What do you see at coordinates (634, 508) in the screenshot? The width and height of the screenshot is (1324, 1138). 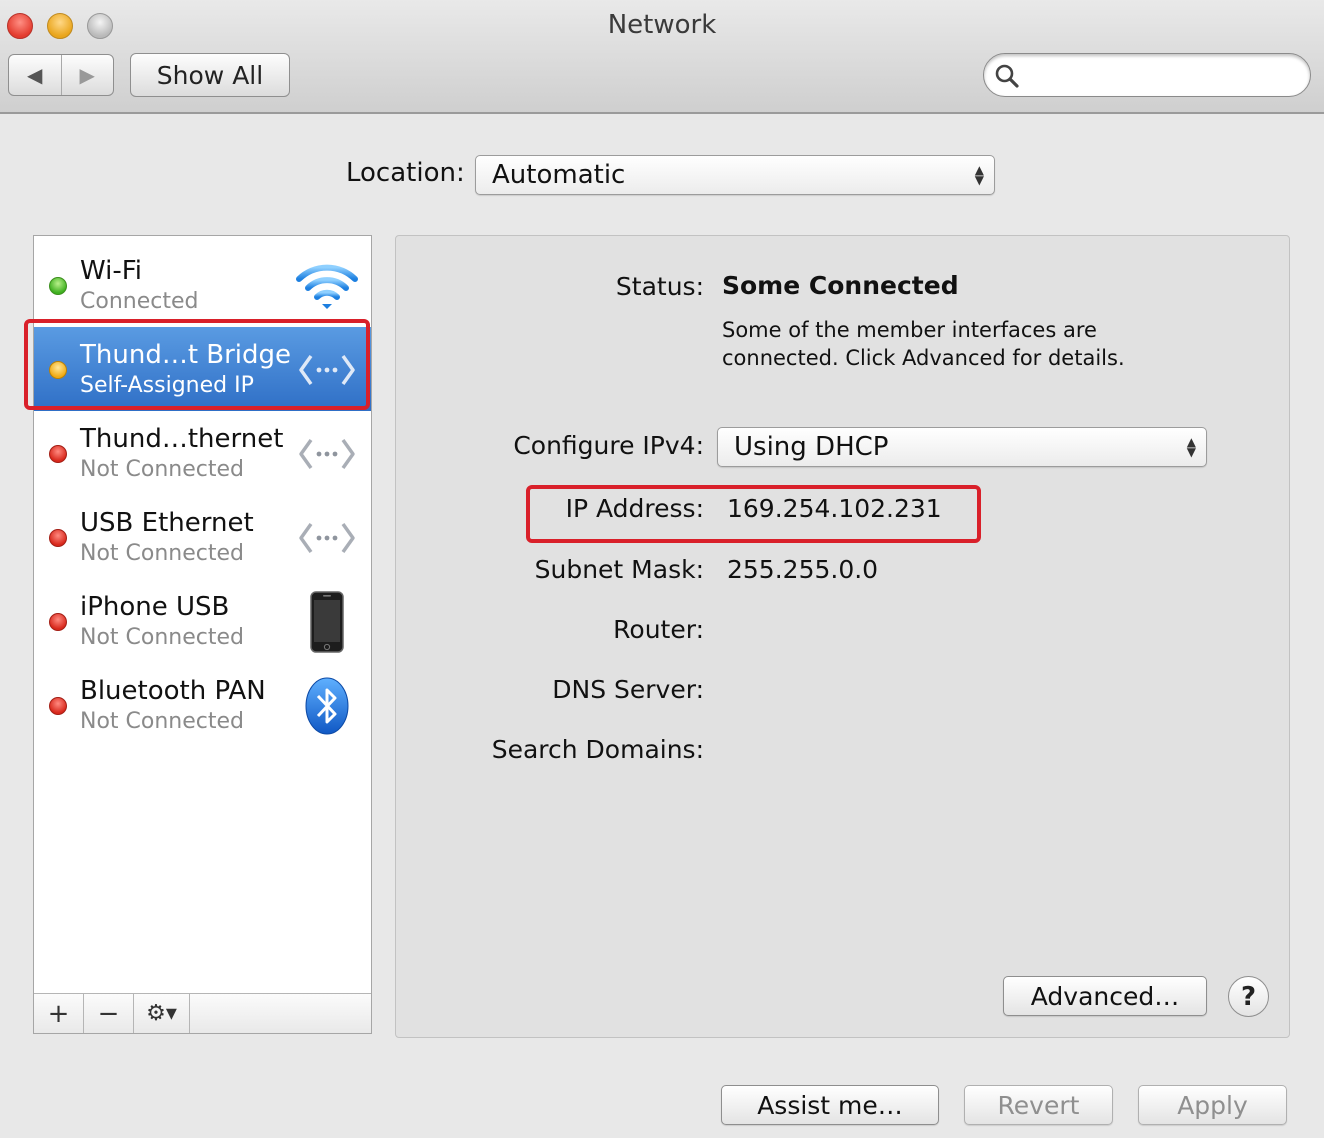 I see `ip-address-label: IP Address:` at bounding box center [634, 508].